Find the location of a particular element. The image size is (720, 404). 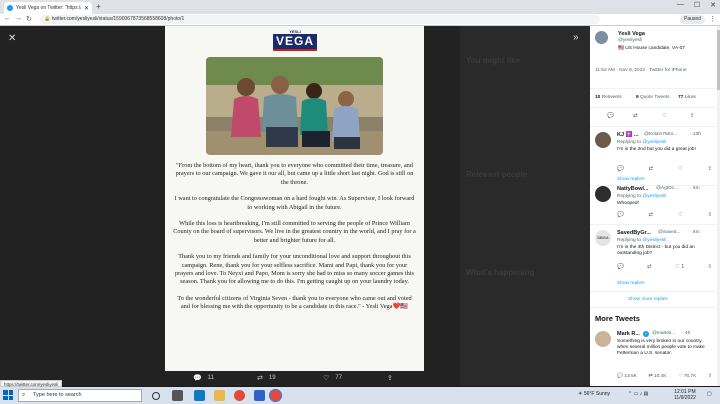

reload-icon: ↻ is located at coordinates (29, 19).